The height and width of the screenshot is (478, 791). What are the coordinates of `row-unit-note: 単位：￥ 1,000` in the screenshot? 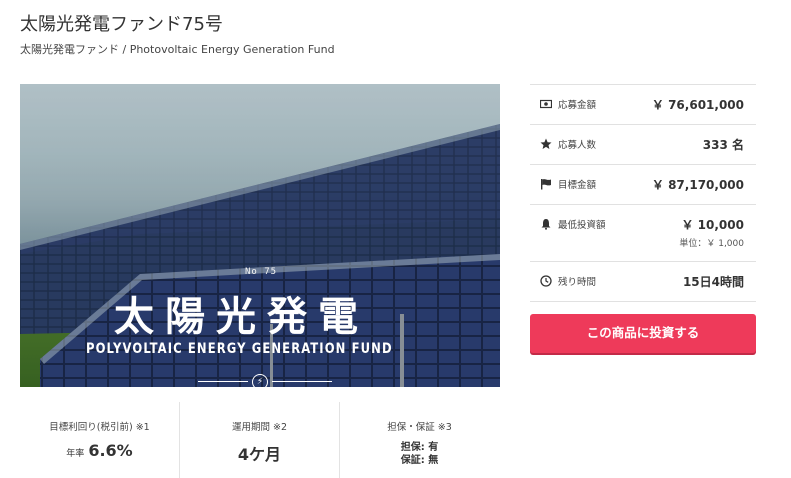 It's located at (711, 244).